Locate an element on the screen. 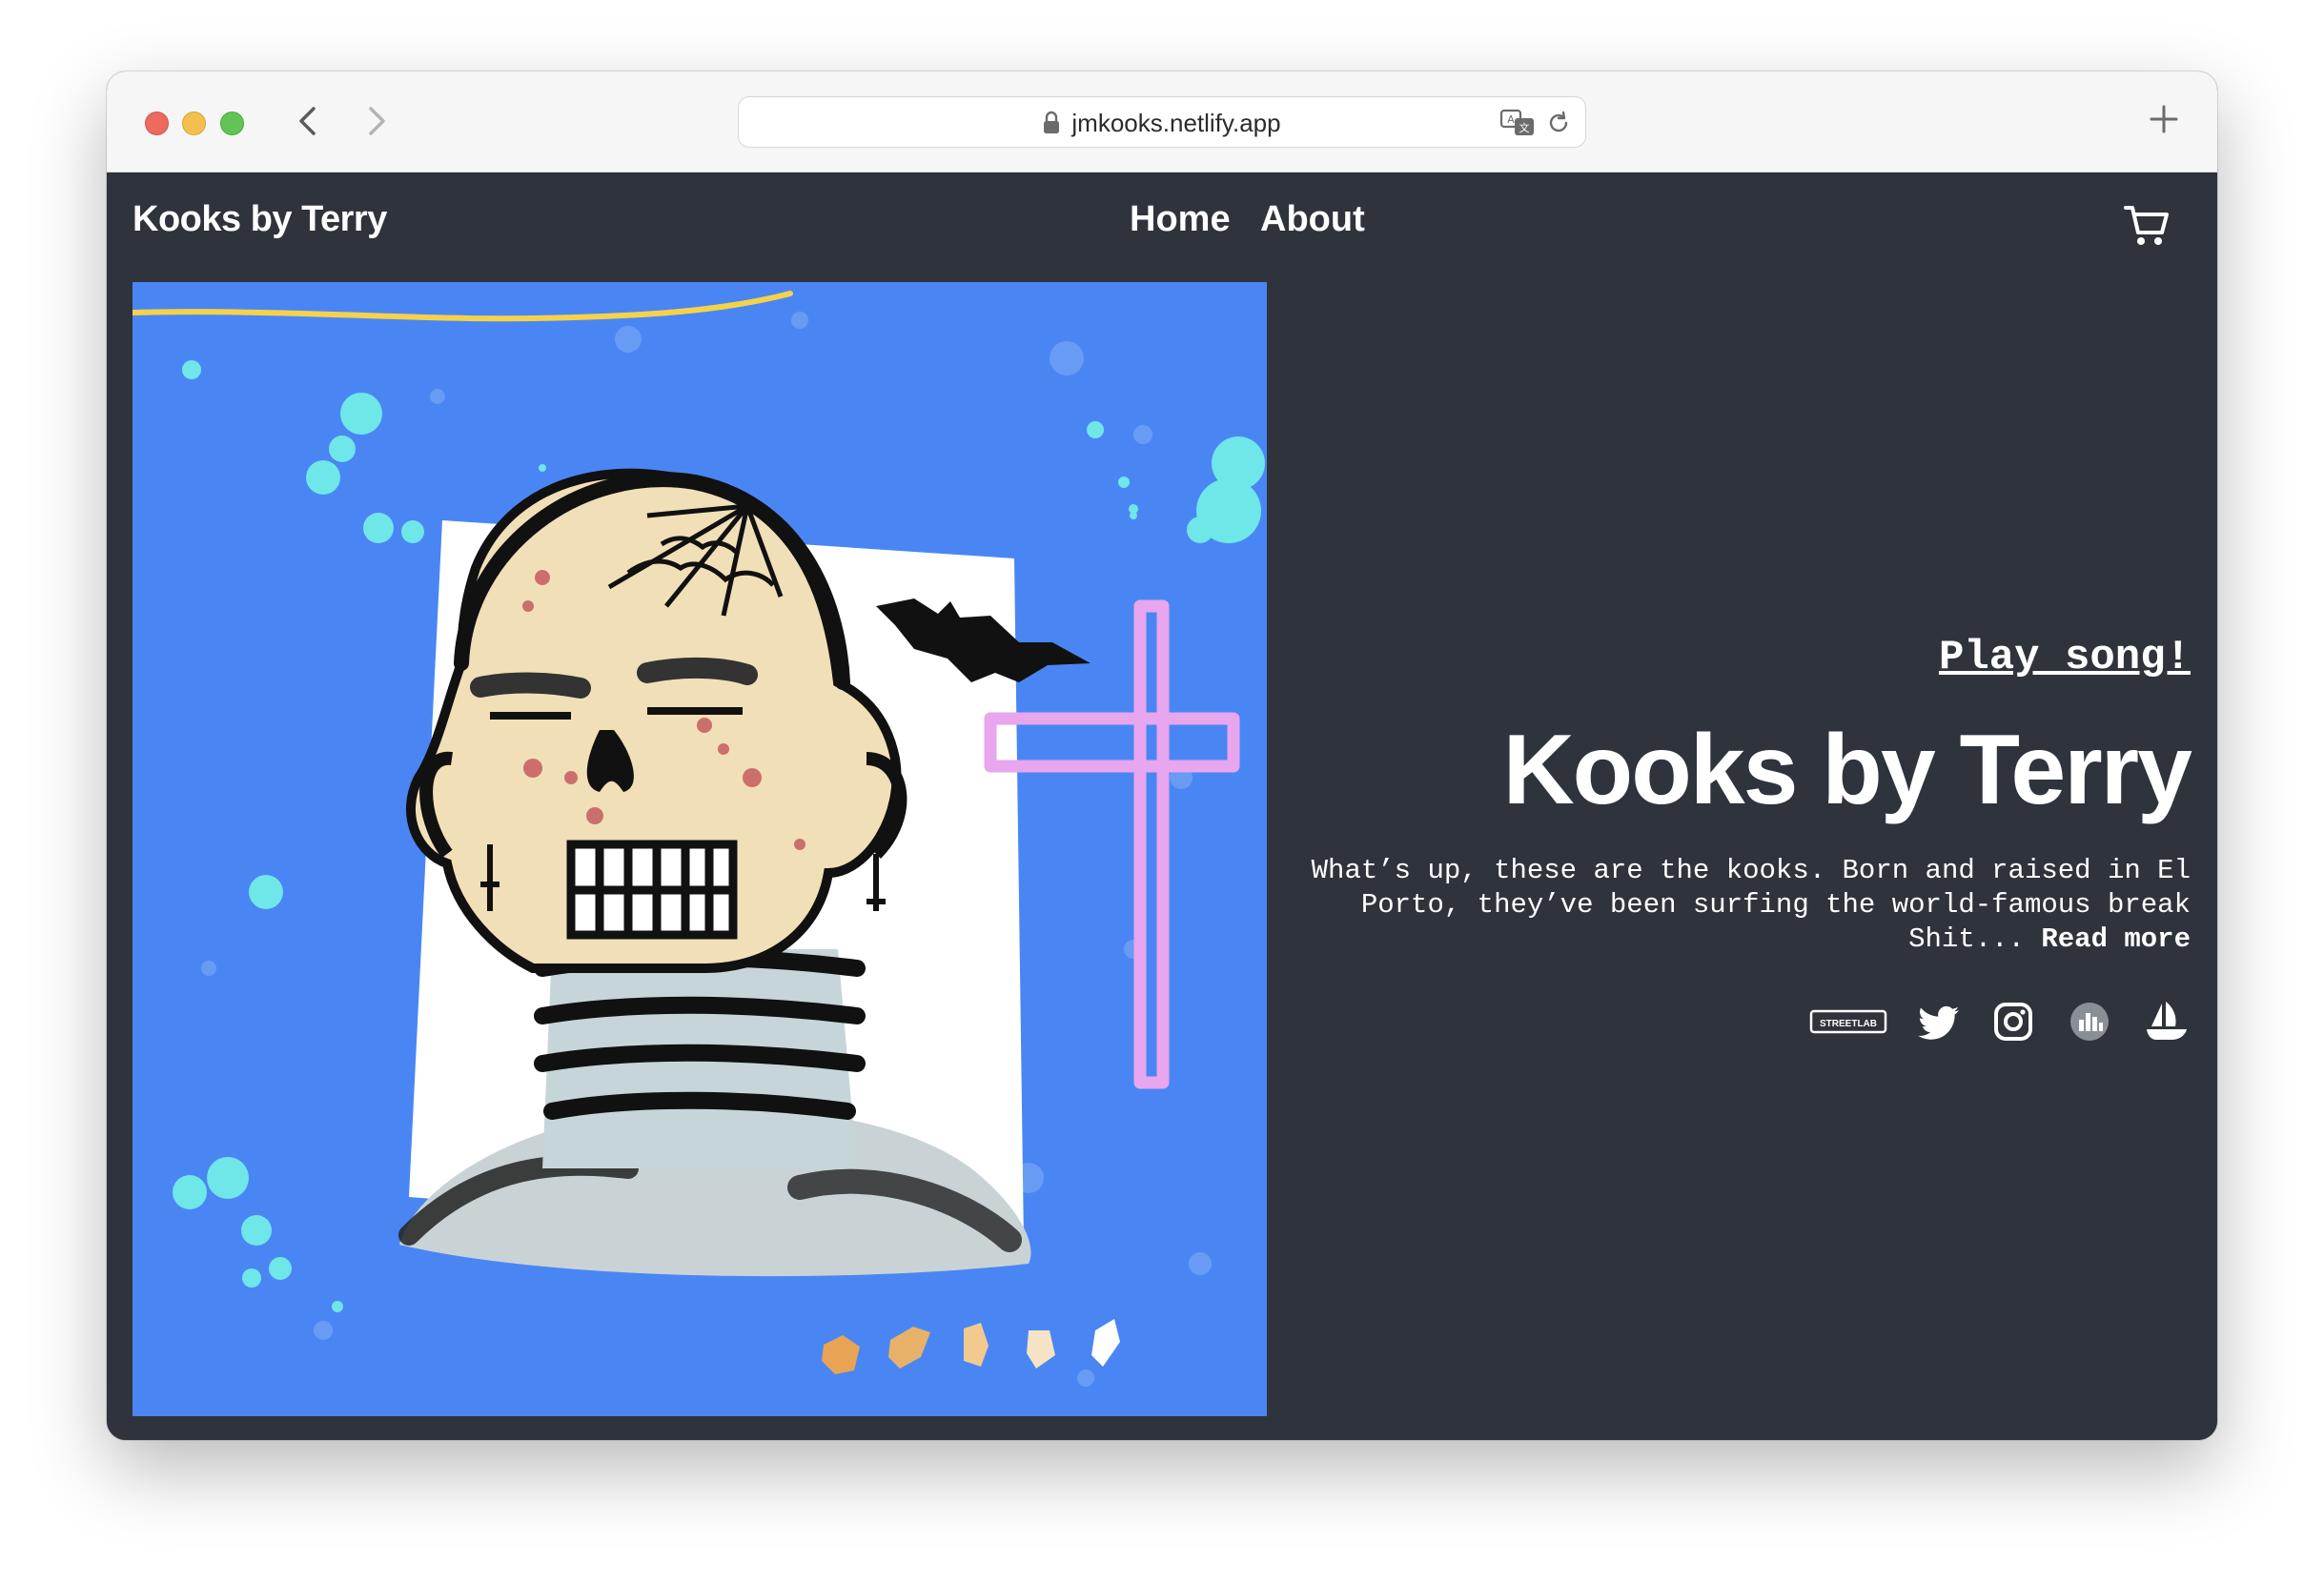 This screenshot has width=2324, height=1582. close-window-button is located at coordinates (157, 124).